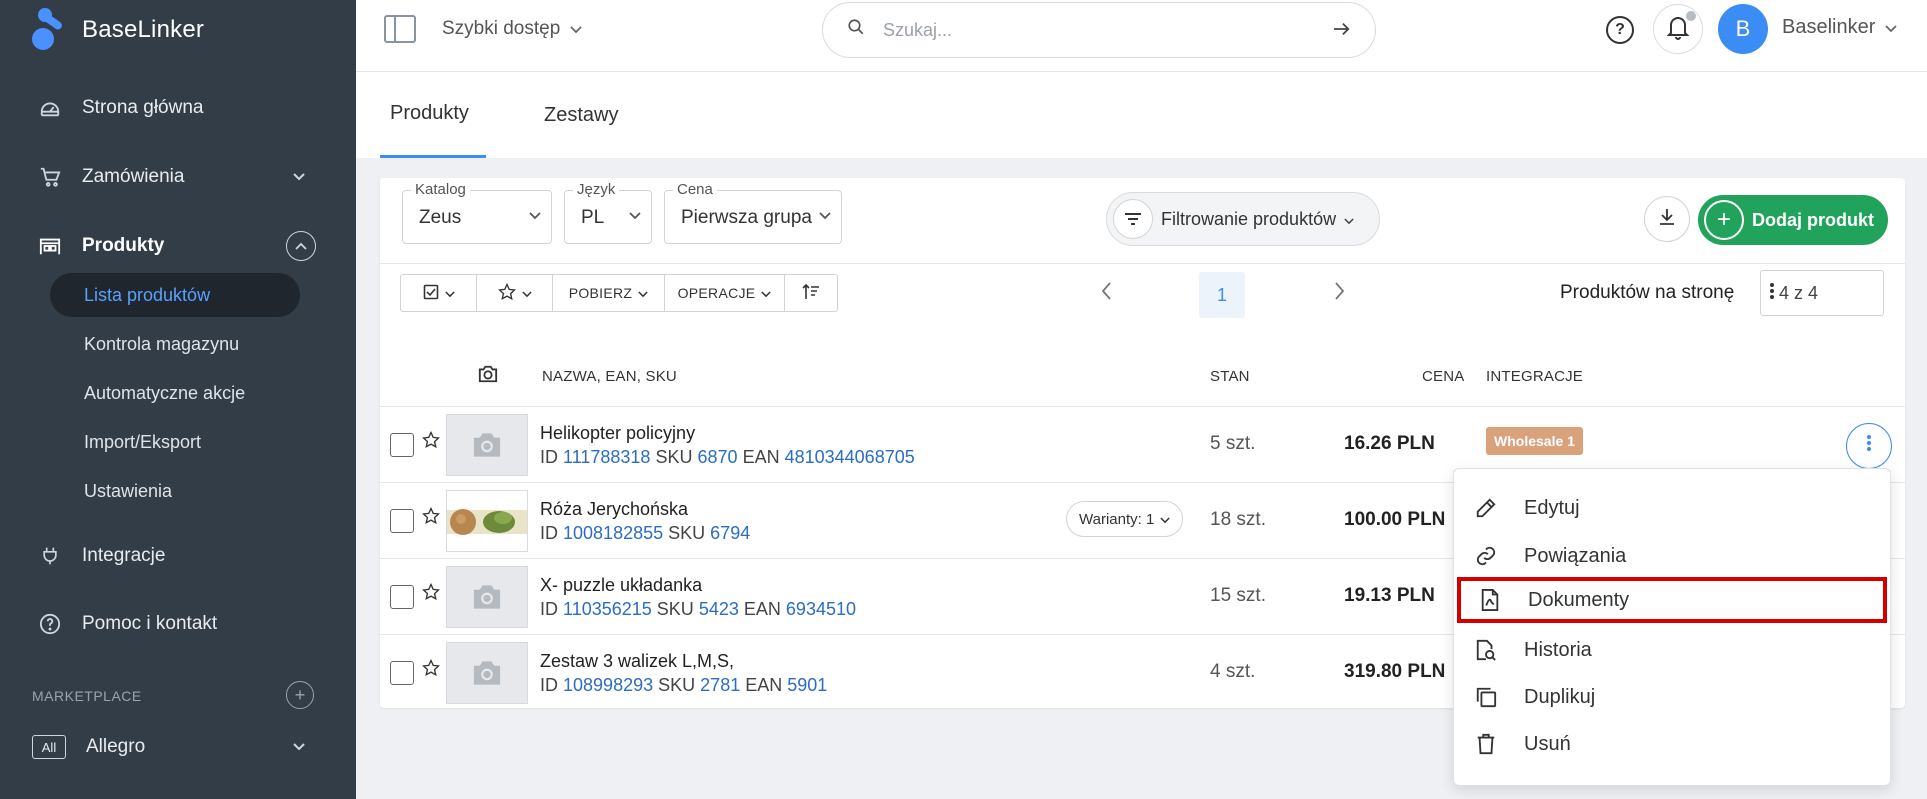 The image size is (1927, 799). I want to click on product-image, so click(487, 521).